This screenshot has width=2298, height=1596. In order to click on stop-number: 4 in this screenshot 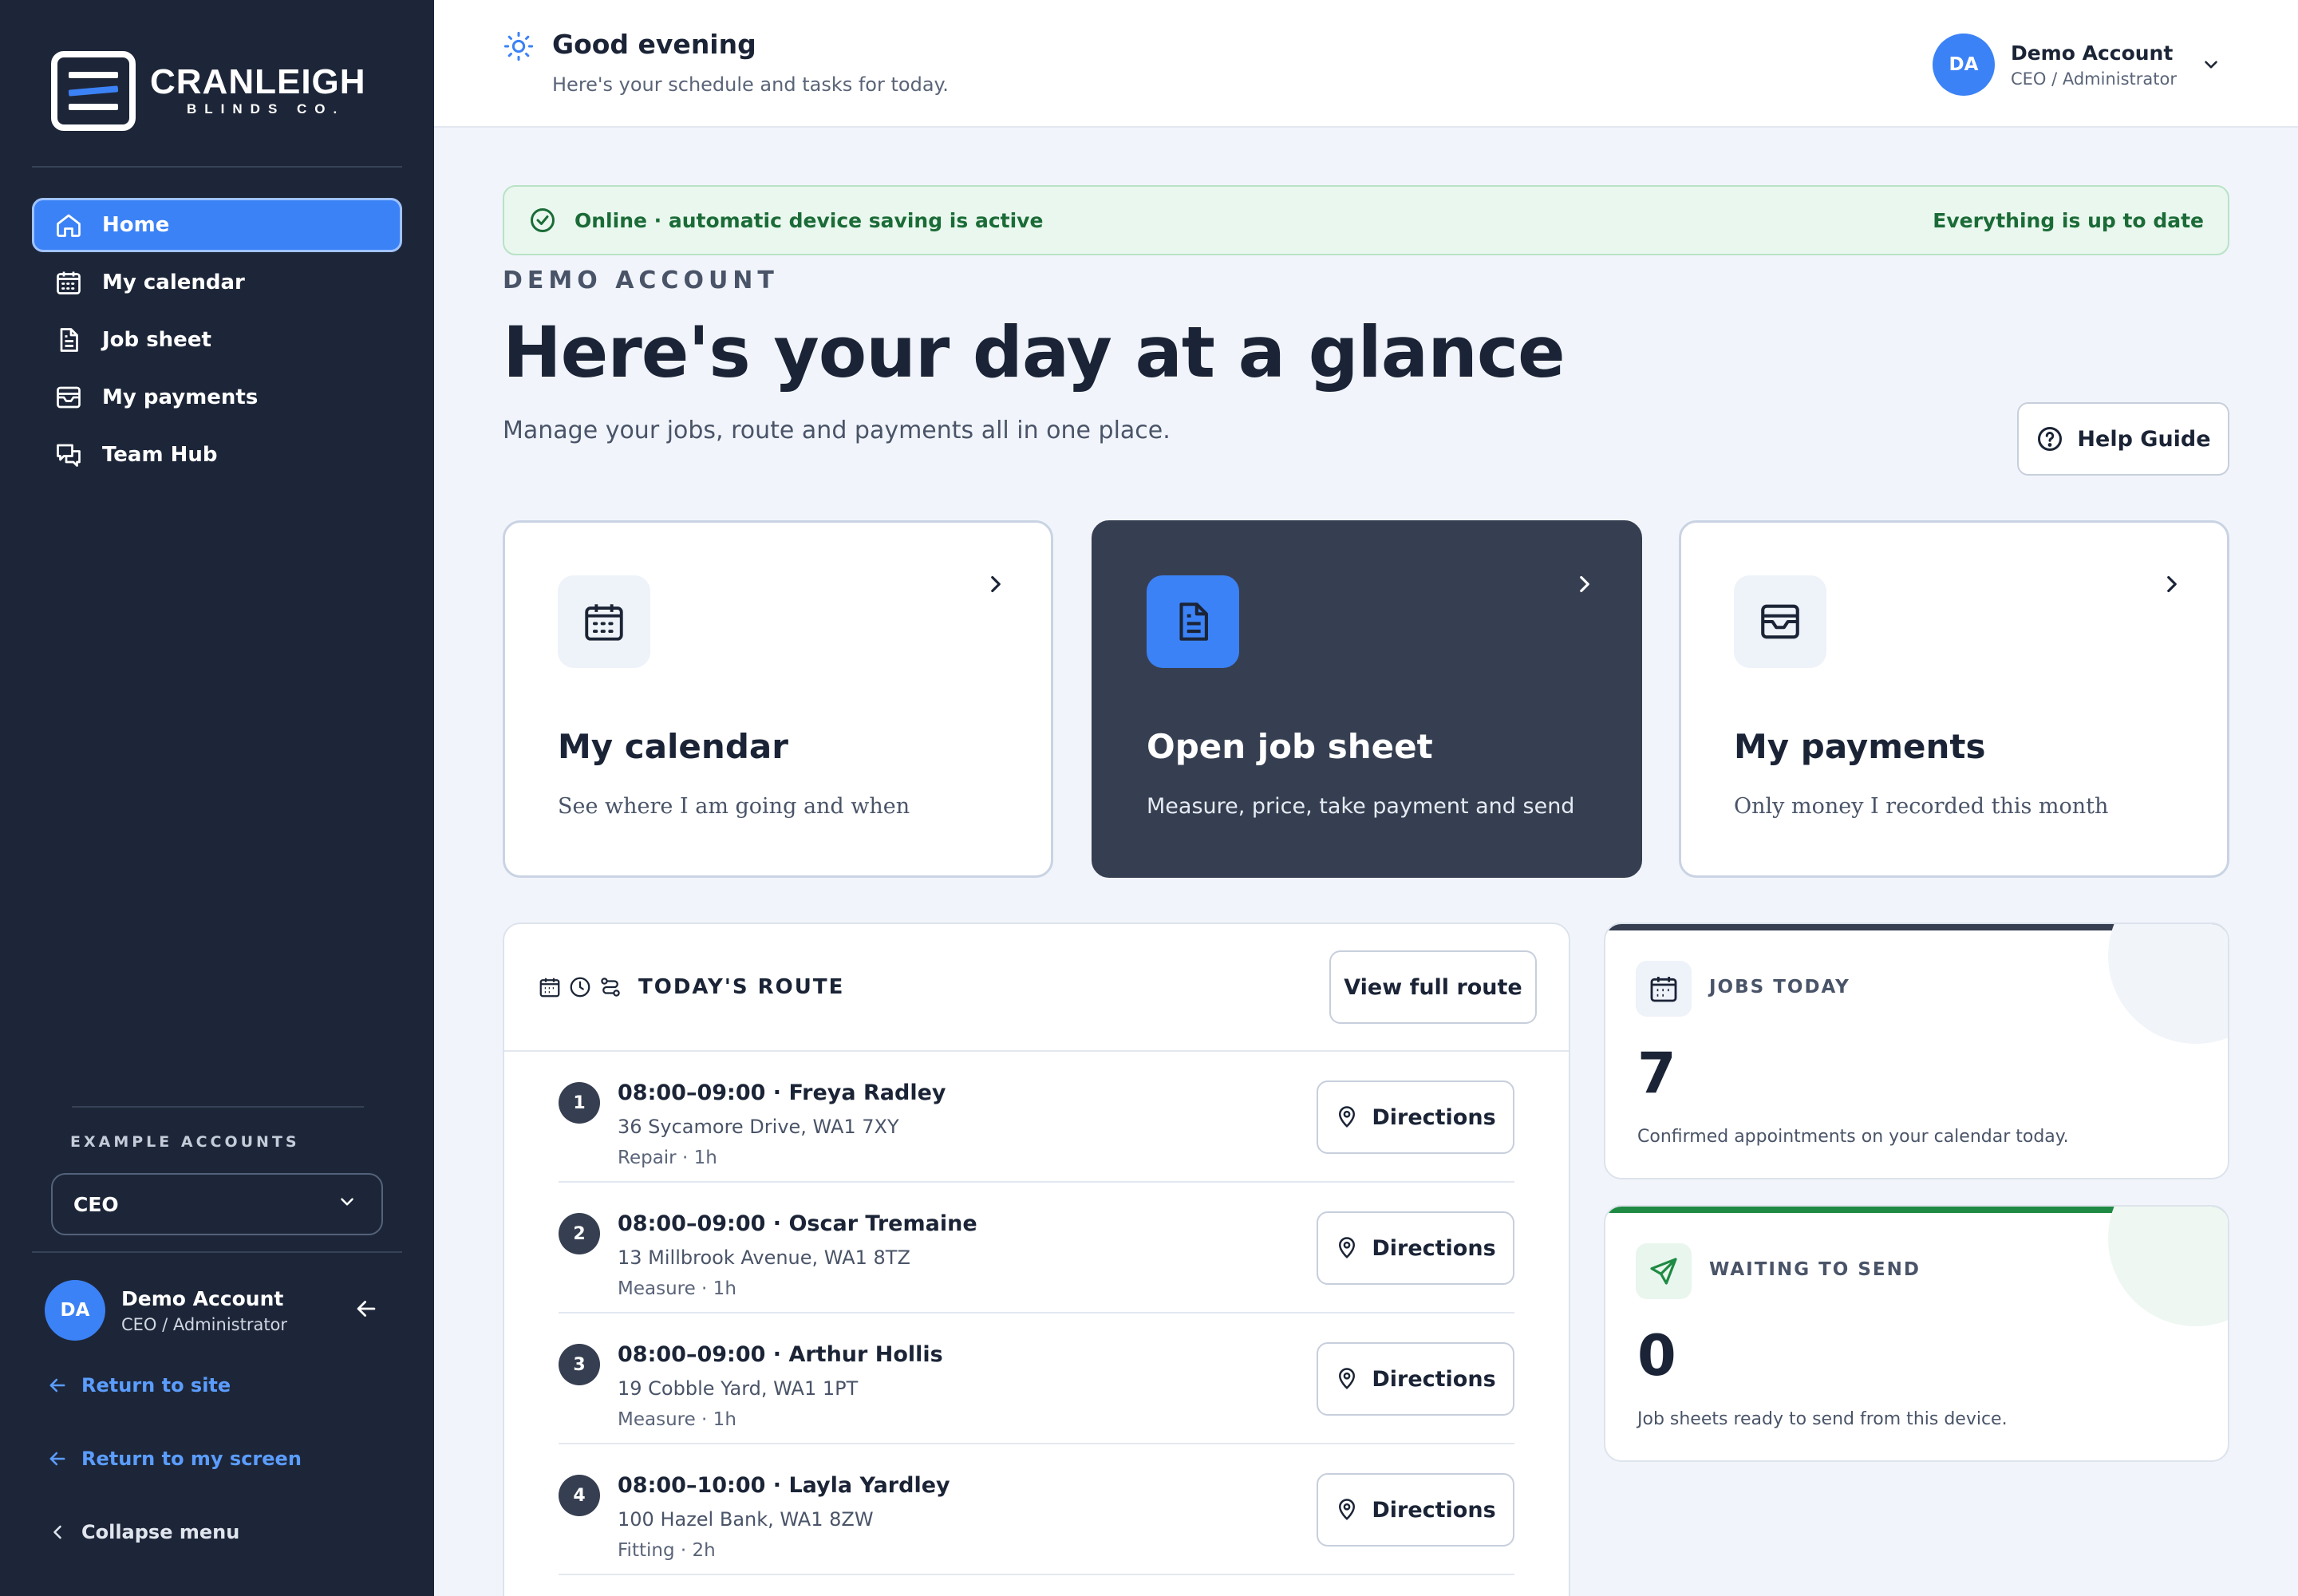, I will do `click(579, 1495)`.